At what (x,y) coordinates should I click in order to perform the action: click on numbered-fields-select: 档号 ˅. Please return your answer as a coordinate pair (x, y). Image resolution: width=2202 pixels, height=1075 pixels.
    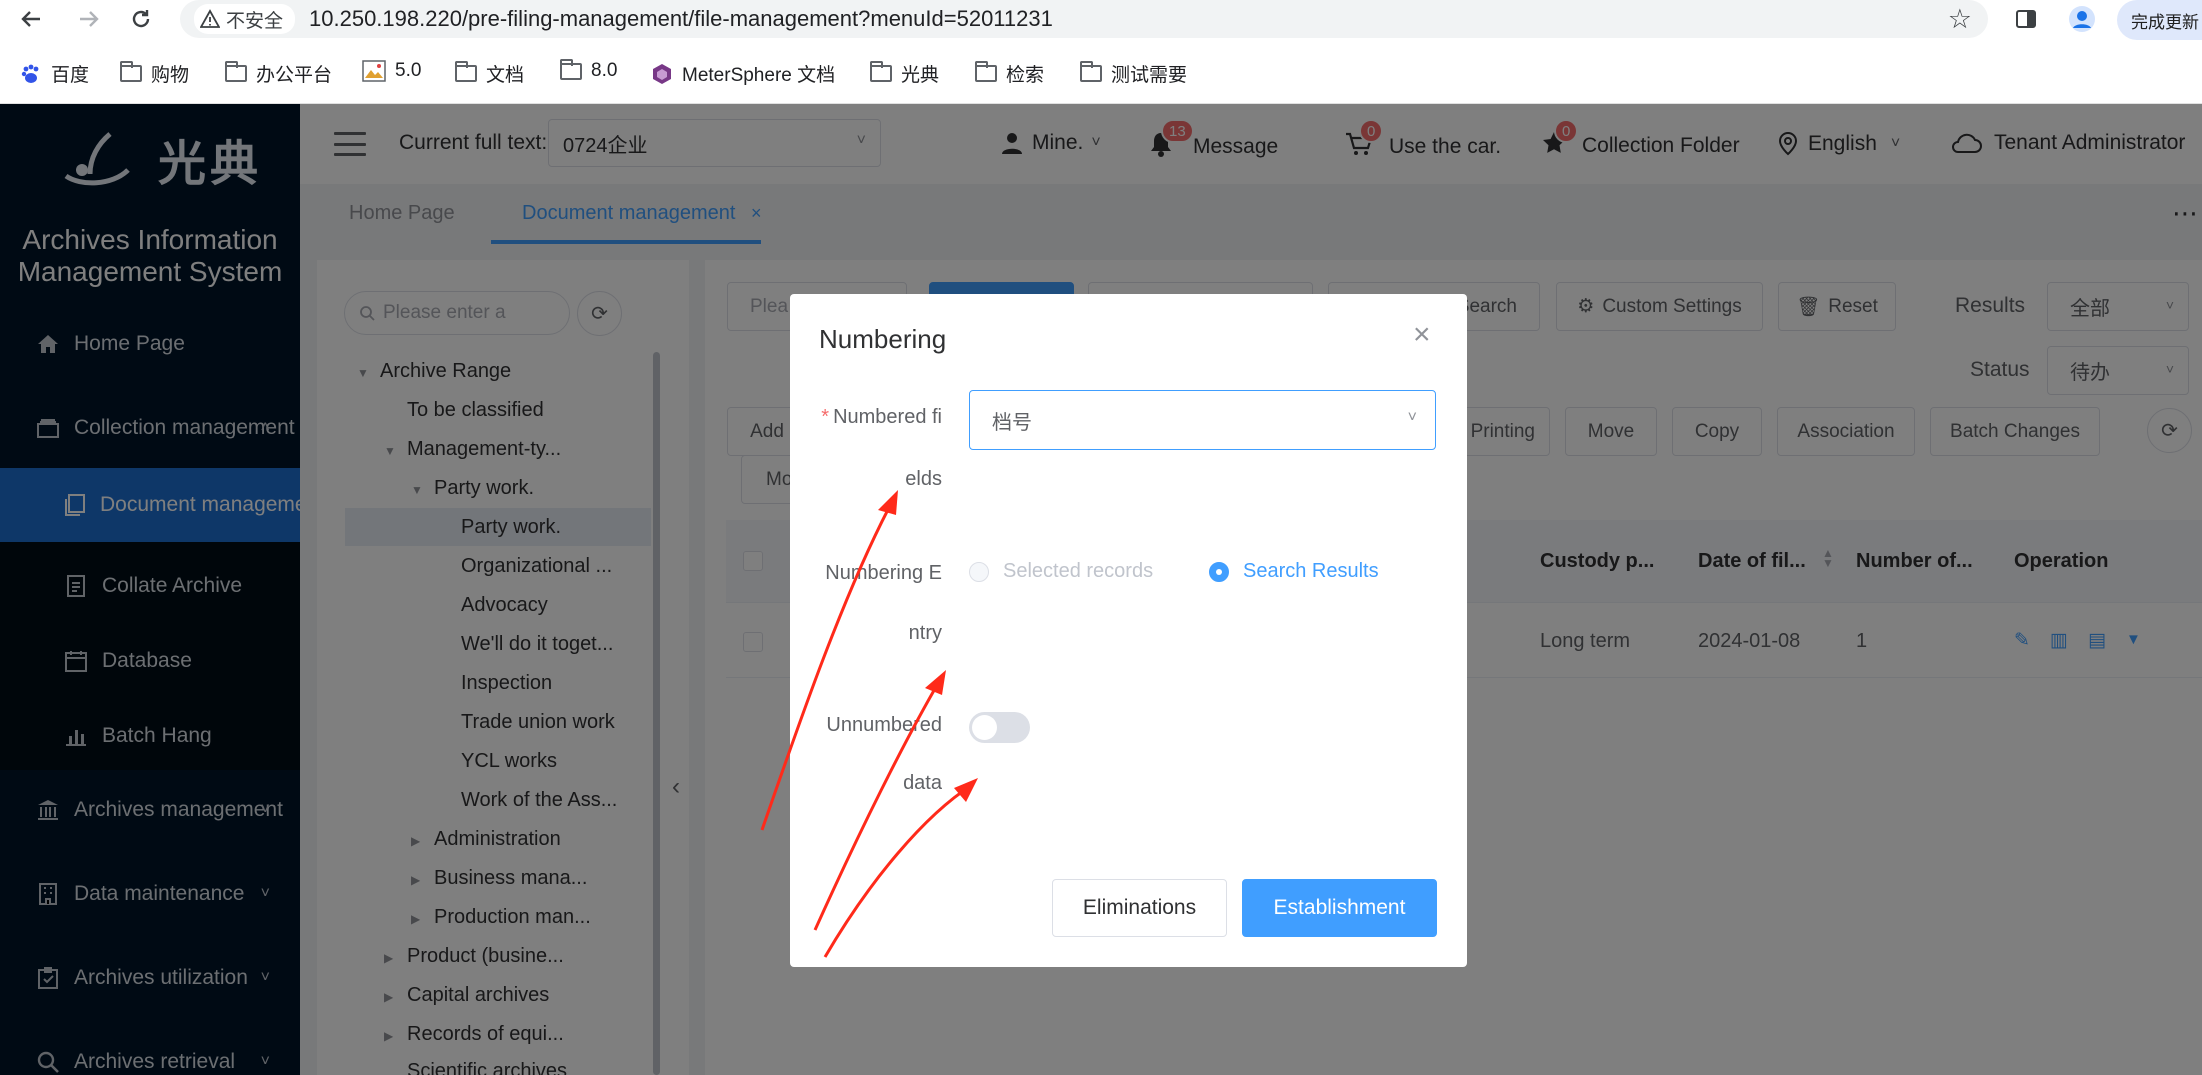
    Looking at the image, I should click on (1202, 420).